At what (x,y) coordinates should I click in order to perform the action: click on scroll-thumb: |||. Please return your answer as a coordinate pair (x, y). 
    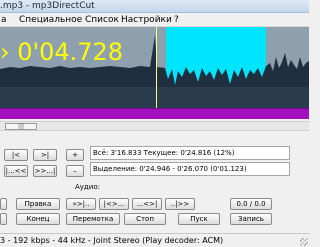
    Looking at the image, I should click on (21, 126).